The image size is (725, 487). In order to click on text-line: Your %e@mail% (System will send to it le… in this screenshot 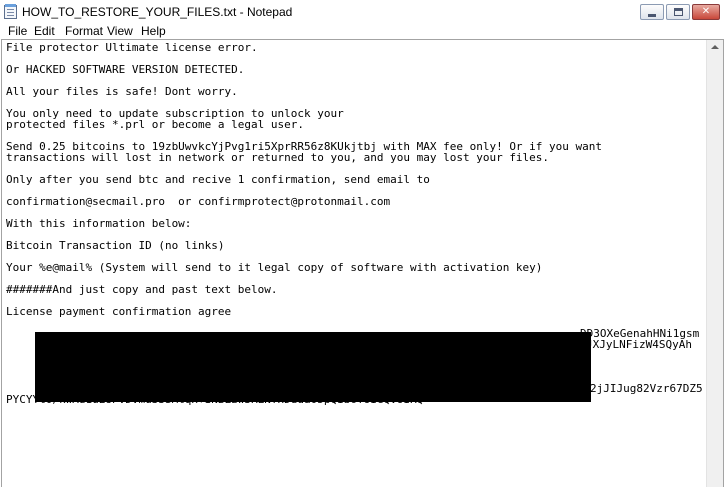, I will do `click(274, 267)`.